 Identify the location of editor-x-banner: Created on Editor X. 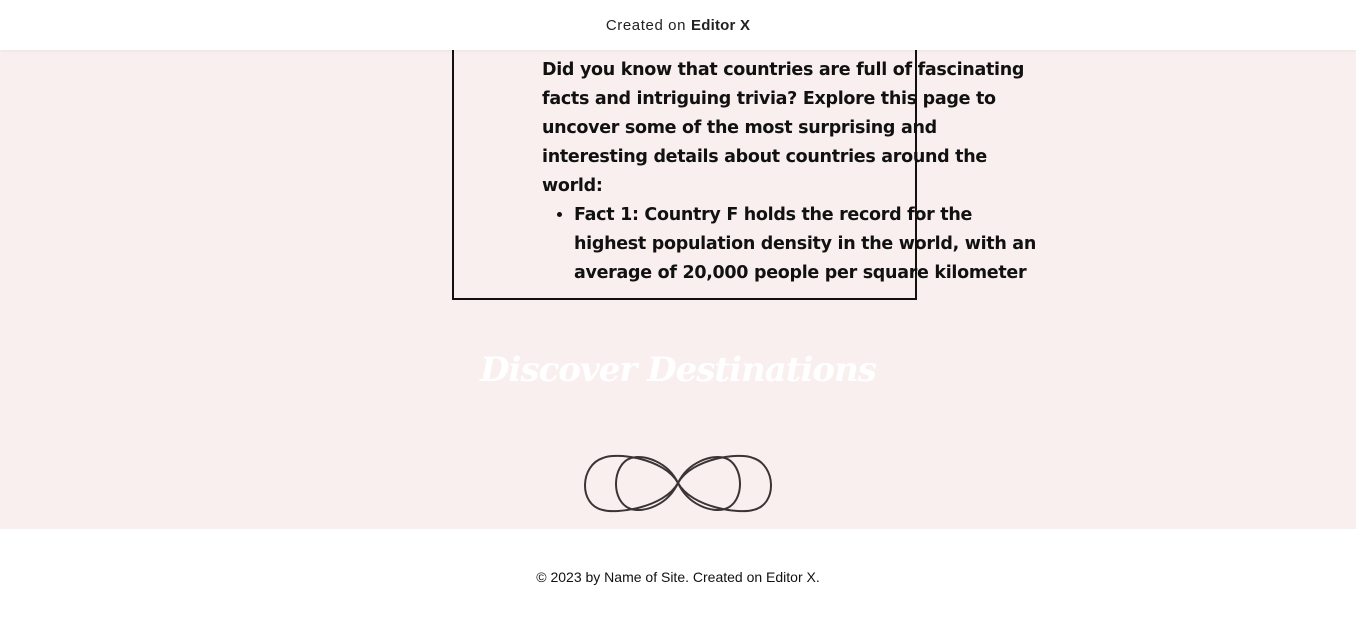
(678, 25).